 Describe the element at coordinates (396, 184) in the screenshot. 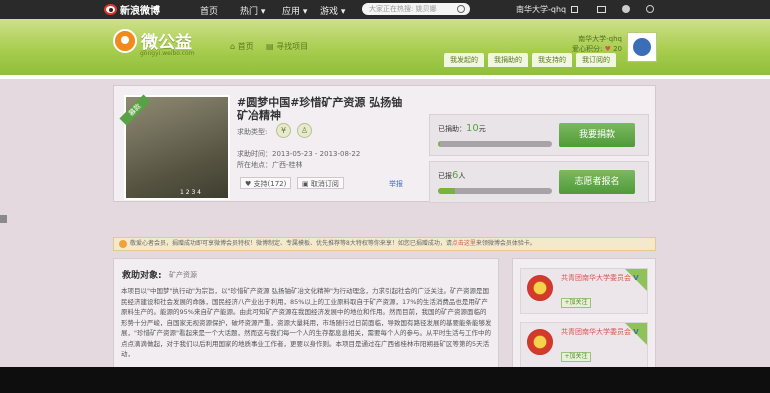

I see `report-link: 举报` at that location.